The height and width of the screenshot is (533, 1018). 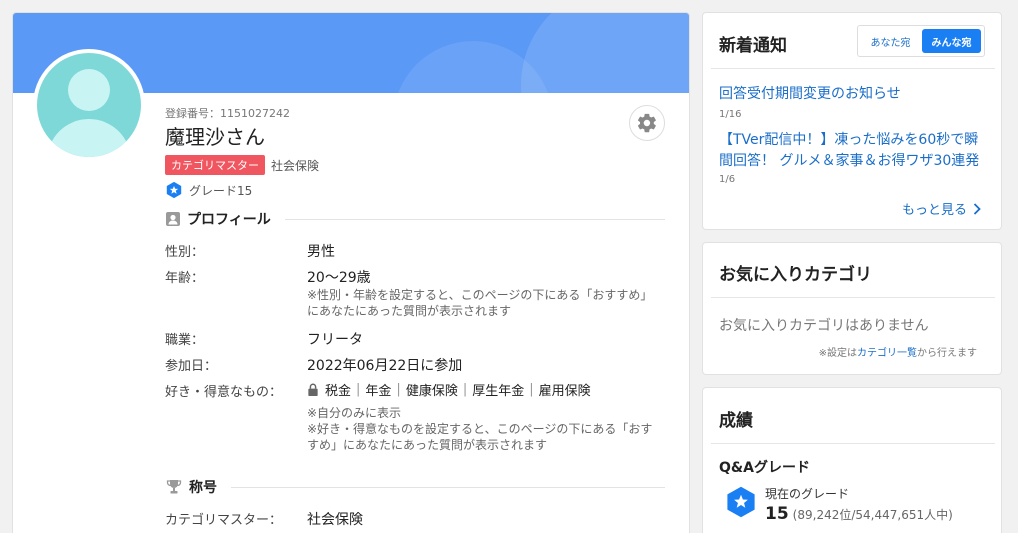 I want to click on category-list-link: カテゴリ一覧, so click(x=887, y=353).